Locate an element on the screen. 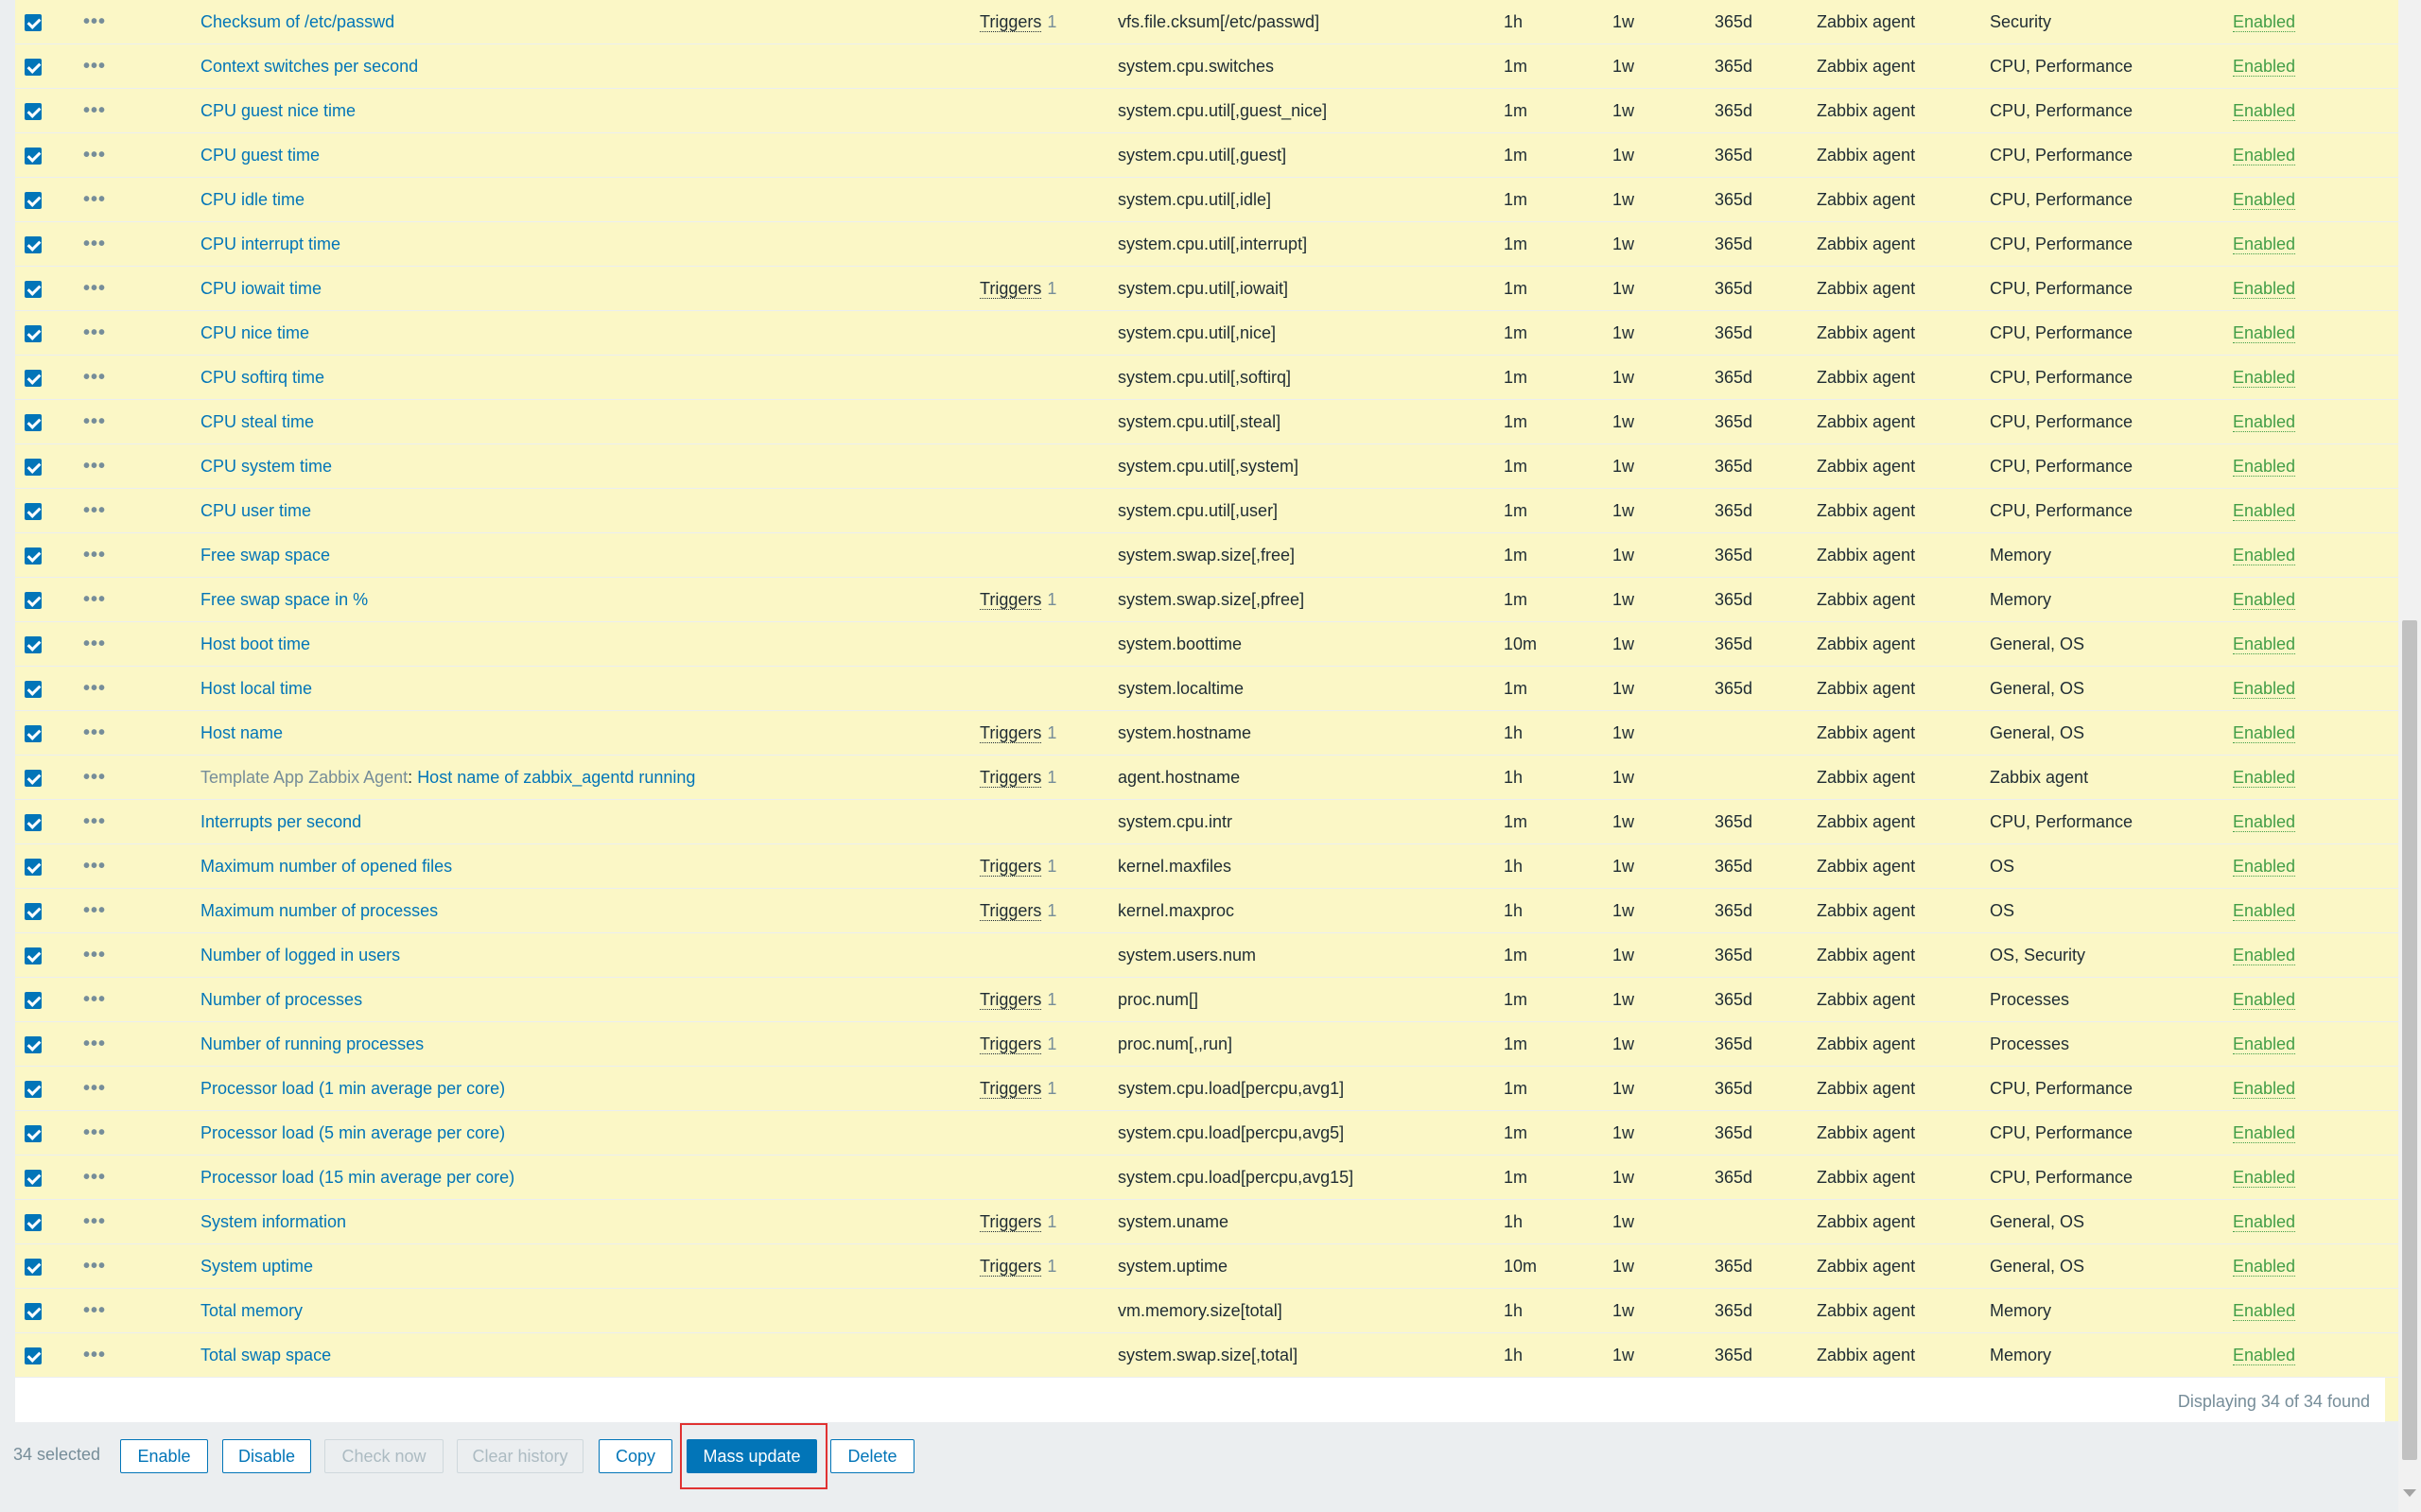 Image resolution: width=2421 pixels, height=1512 pixels. page-scrollbar is located at coordinates (2409, 756).